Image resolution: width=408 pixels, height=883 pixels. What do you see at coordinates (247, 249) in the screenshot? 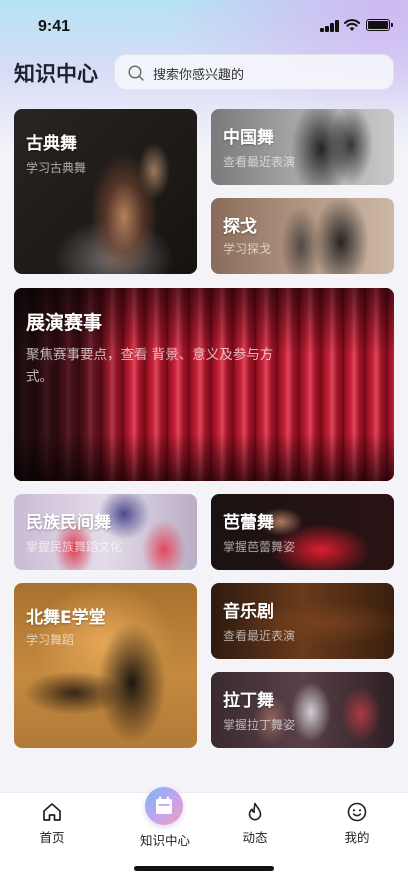
I see `card-subtitle: 学习探戈` at bounding box center [247, 249].